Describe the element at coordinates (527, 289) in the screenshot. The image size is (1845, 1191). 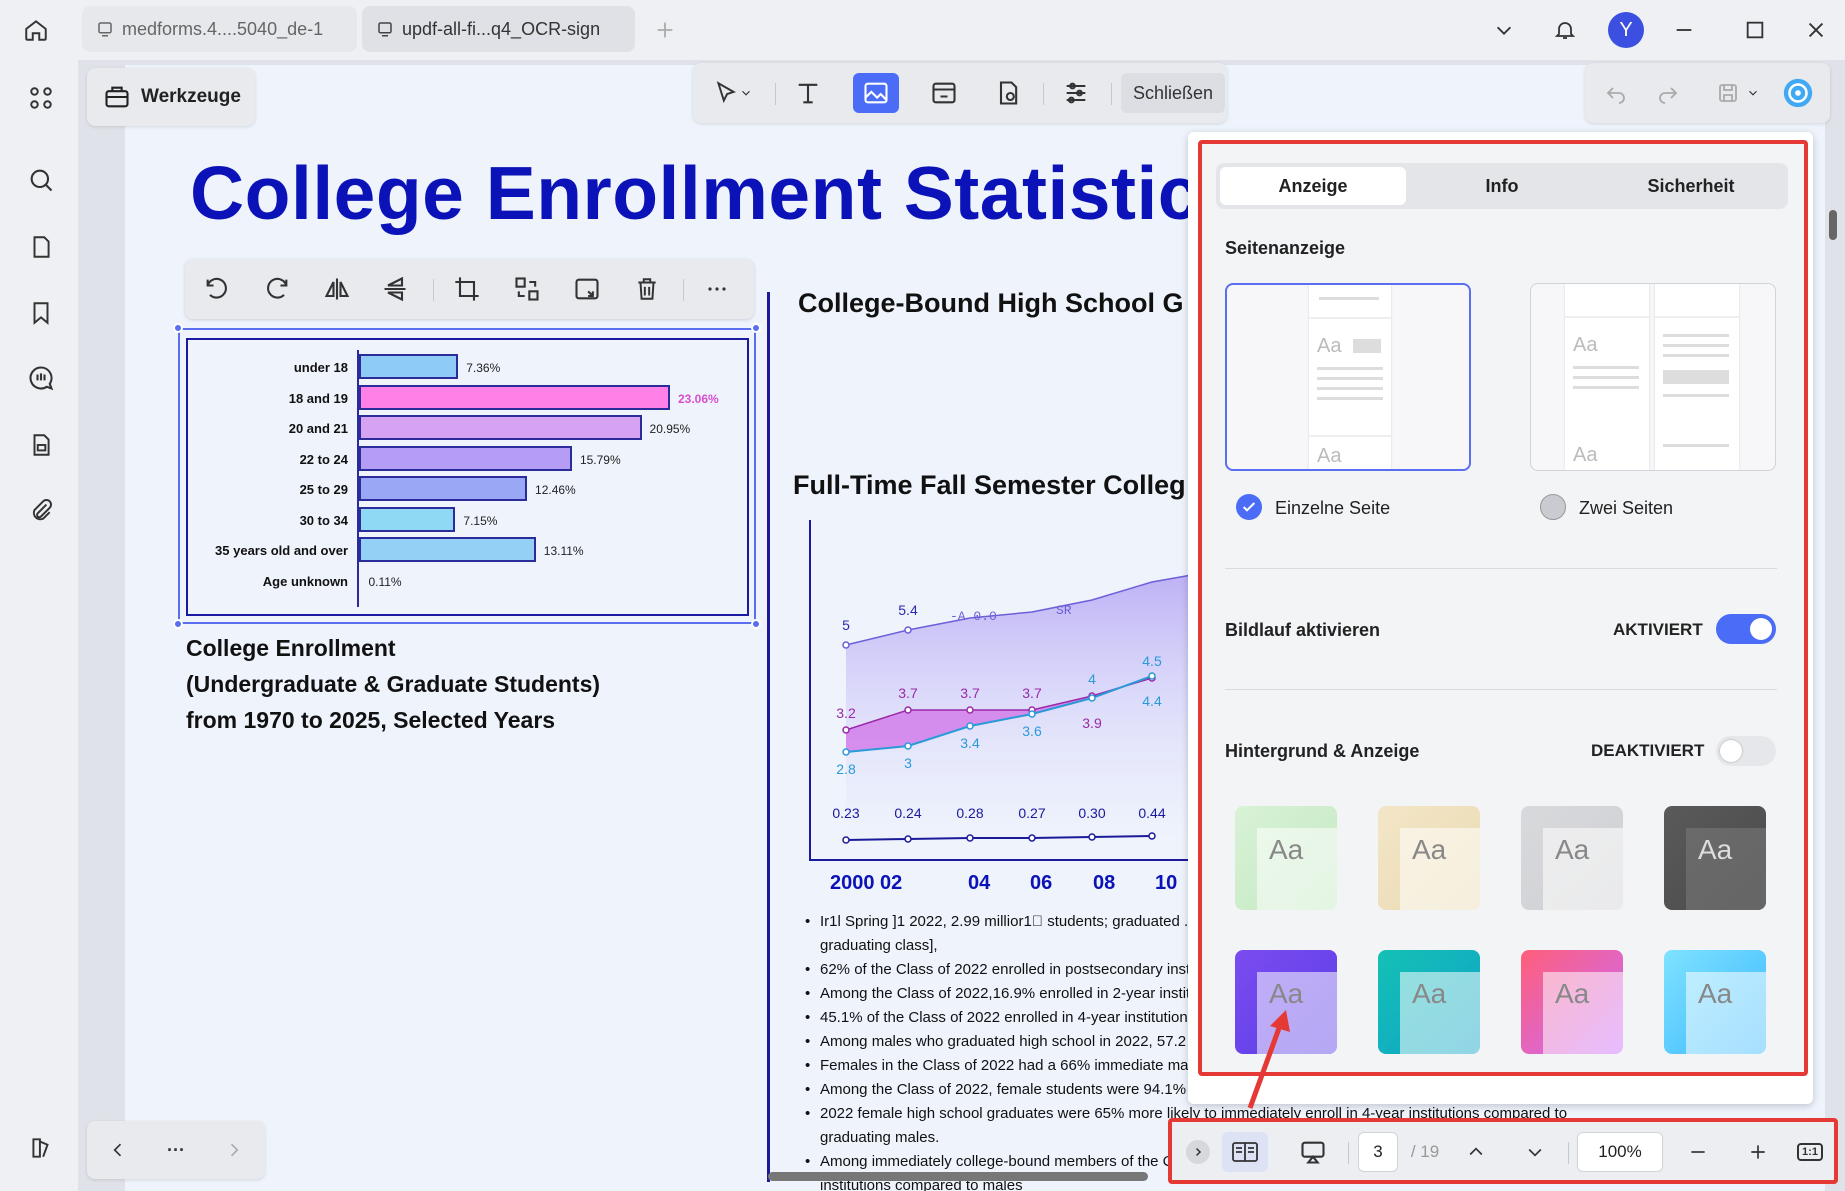
I see `replace-image-icon` at that location.